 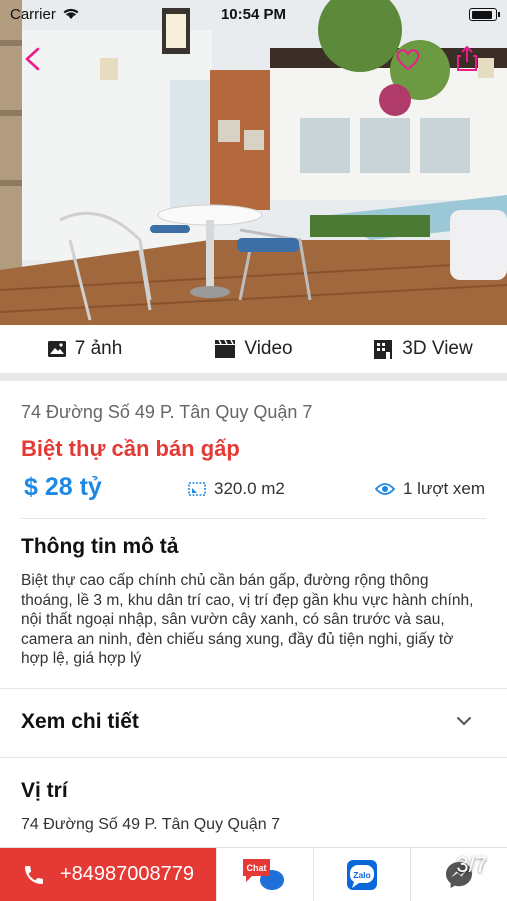 What do you see at coordinates (471, 864) in the screenshot?
I see `gallery-counter: 3/7` at bounding box center [471, 864].